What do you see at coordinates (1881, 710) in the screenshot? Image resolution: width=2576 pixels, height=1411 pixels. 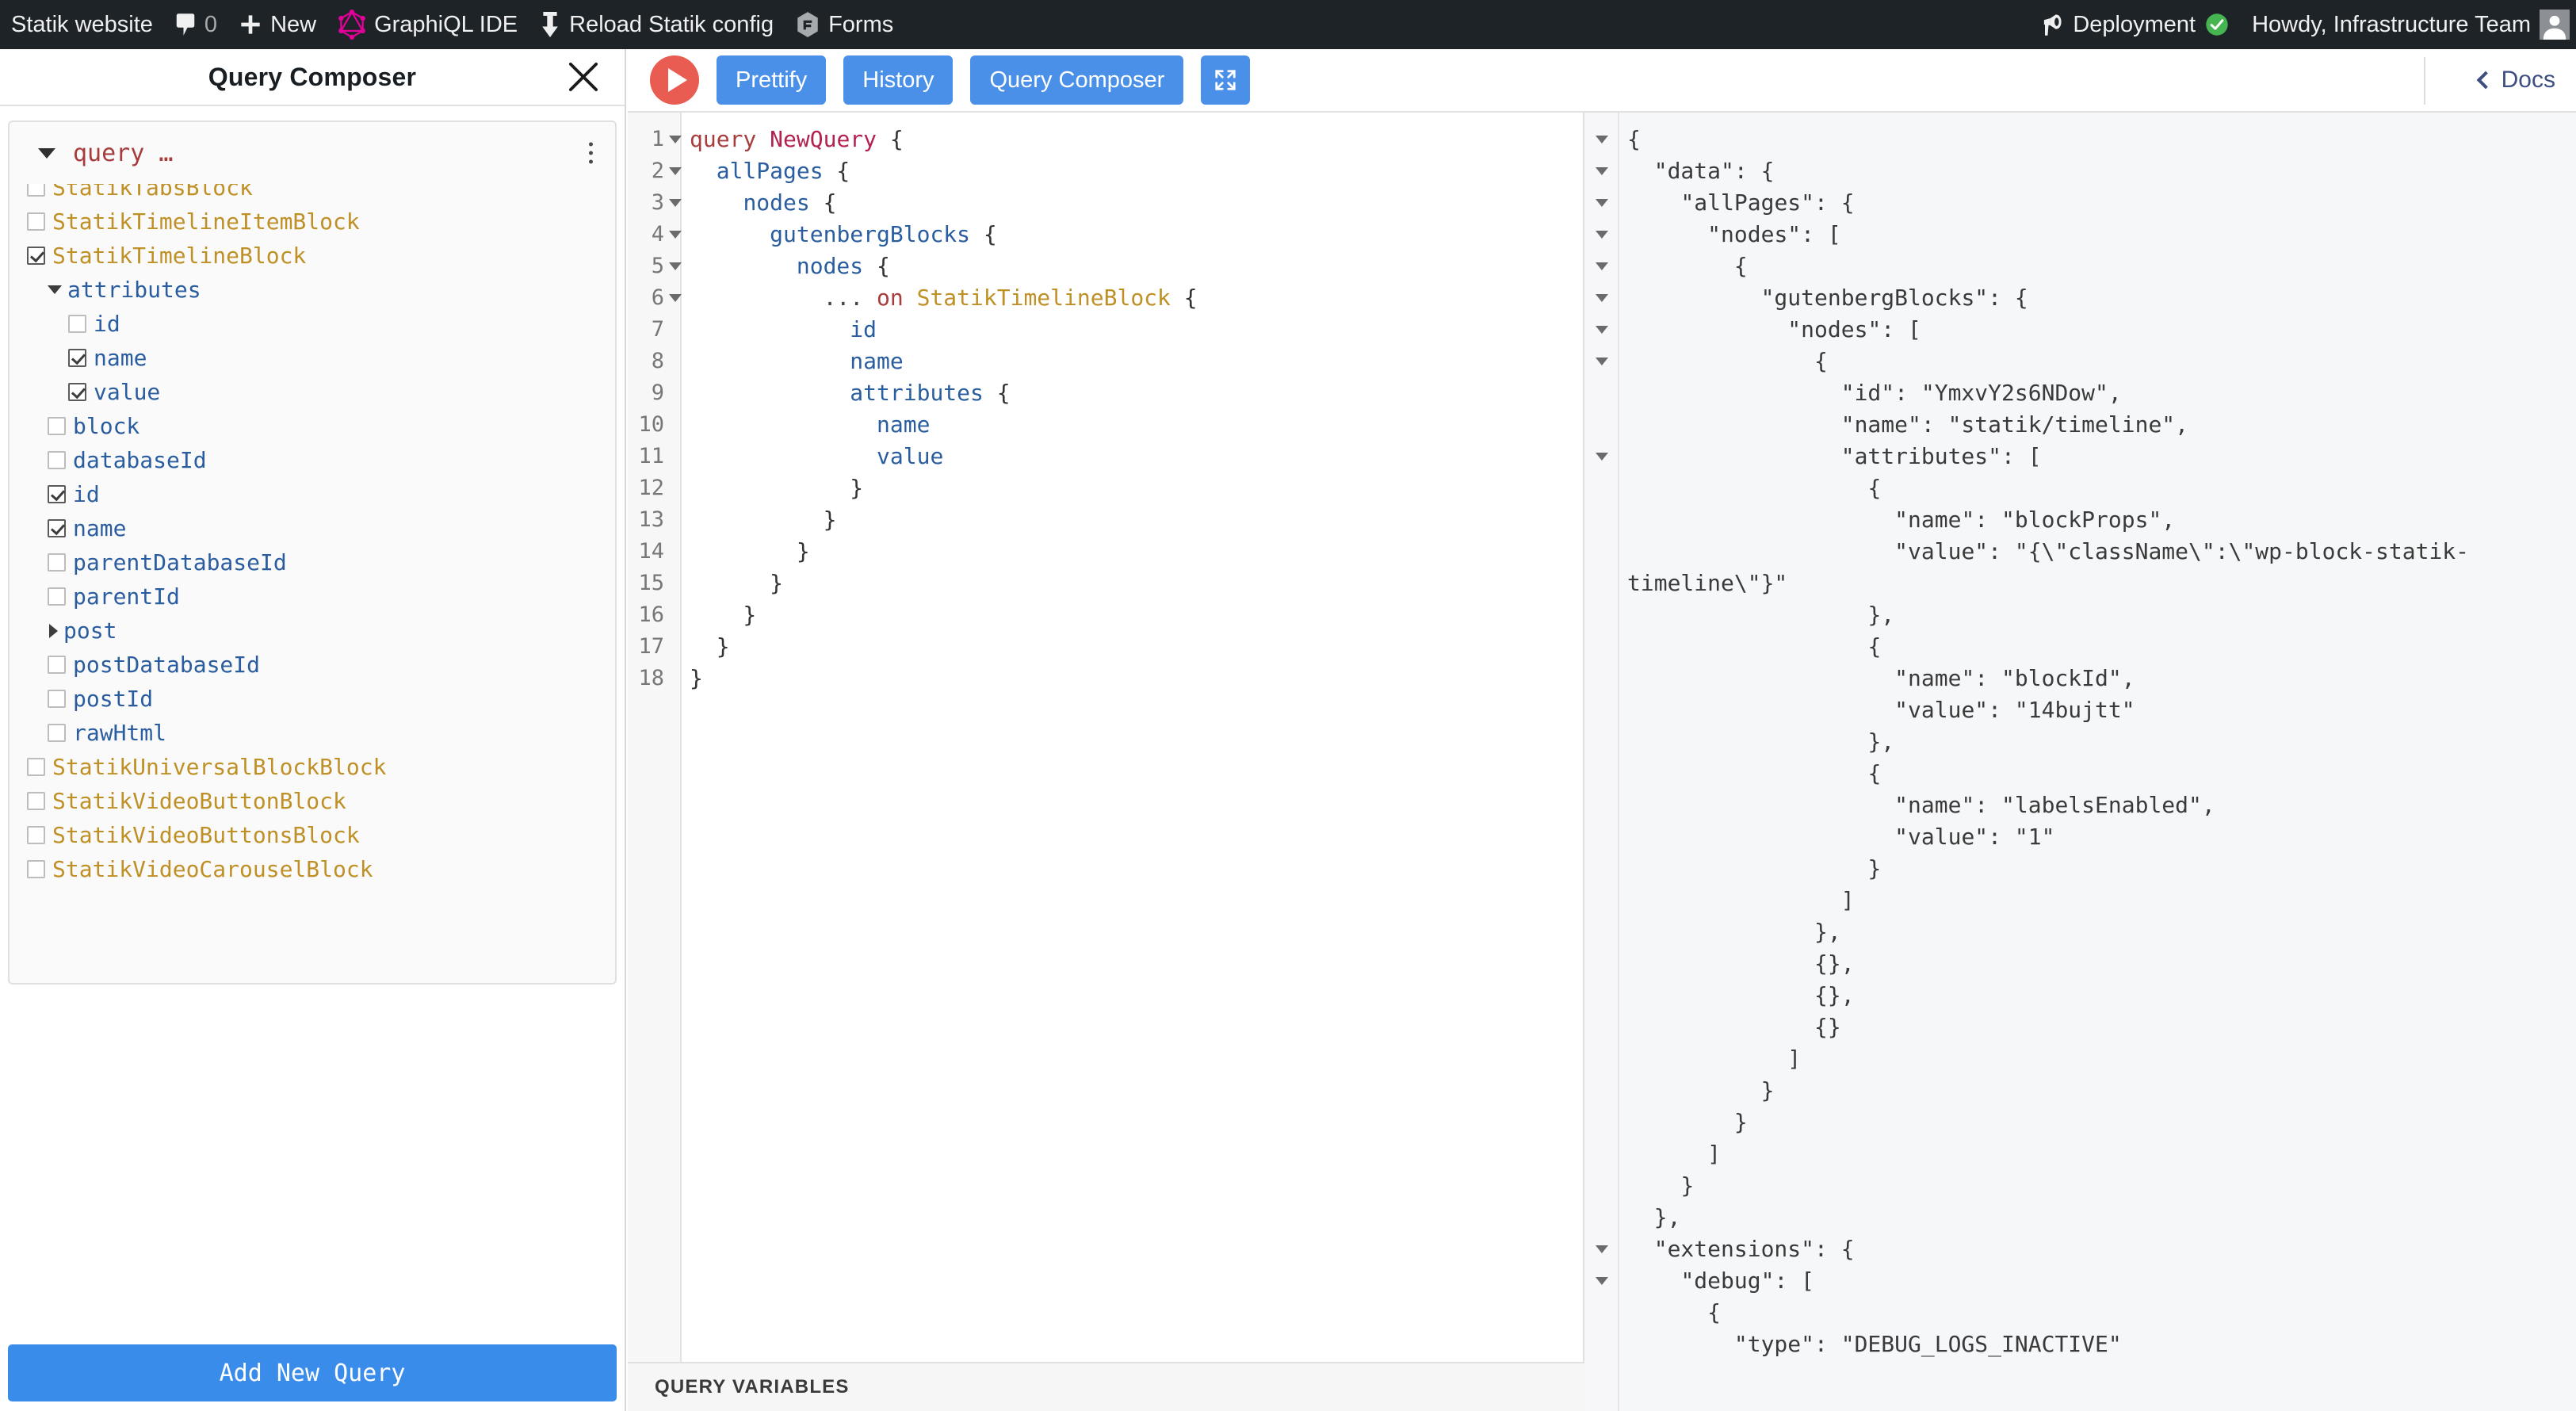 I see `result-line: "value": "14bujtt"` at bounding box center [1881, 710].